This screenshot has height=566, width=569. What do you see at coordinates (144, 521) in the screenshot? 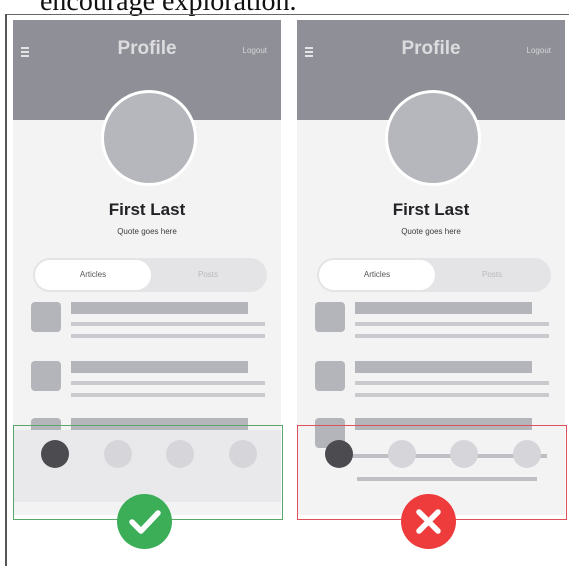
I see `checkmark-icon` at bounding box center [144, 521].